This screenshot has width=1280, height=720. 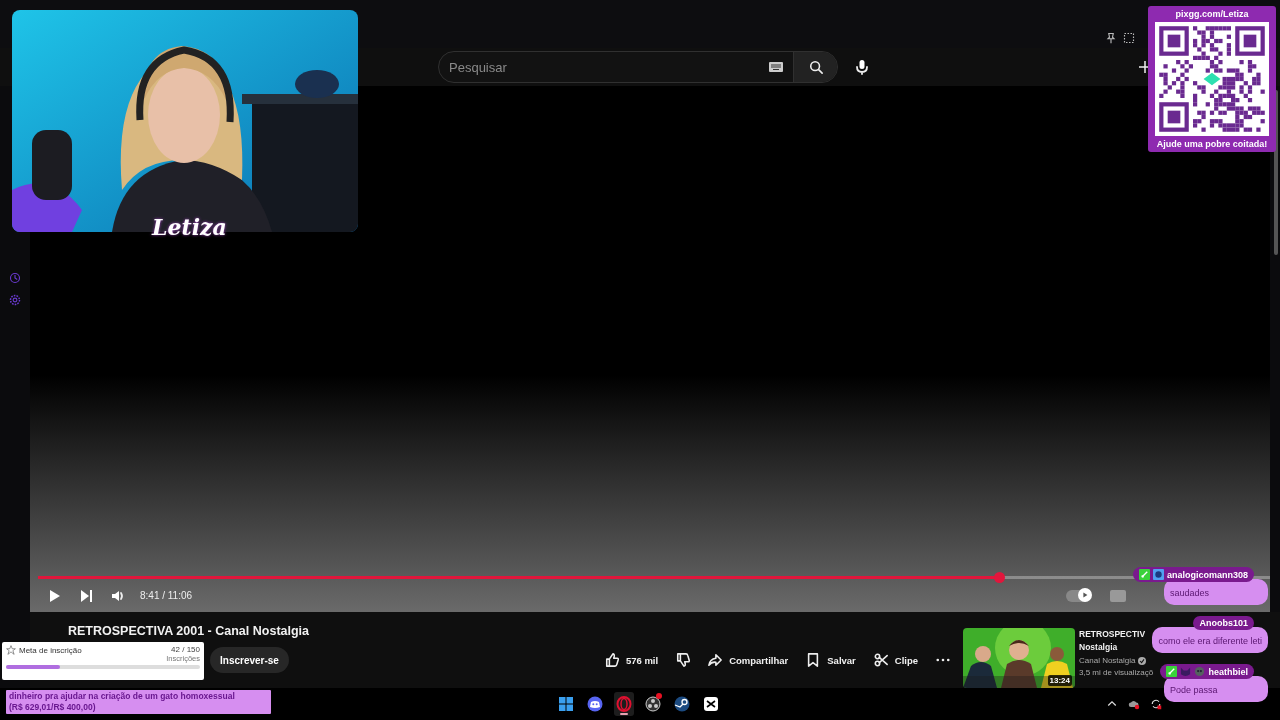 What do you see at coordinates (1210, 640) in the screenshot?
I see `chat-message: como ele era diferente leti` at bounding box center [1210, 640].